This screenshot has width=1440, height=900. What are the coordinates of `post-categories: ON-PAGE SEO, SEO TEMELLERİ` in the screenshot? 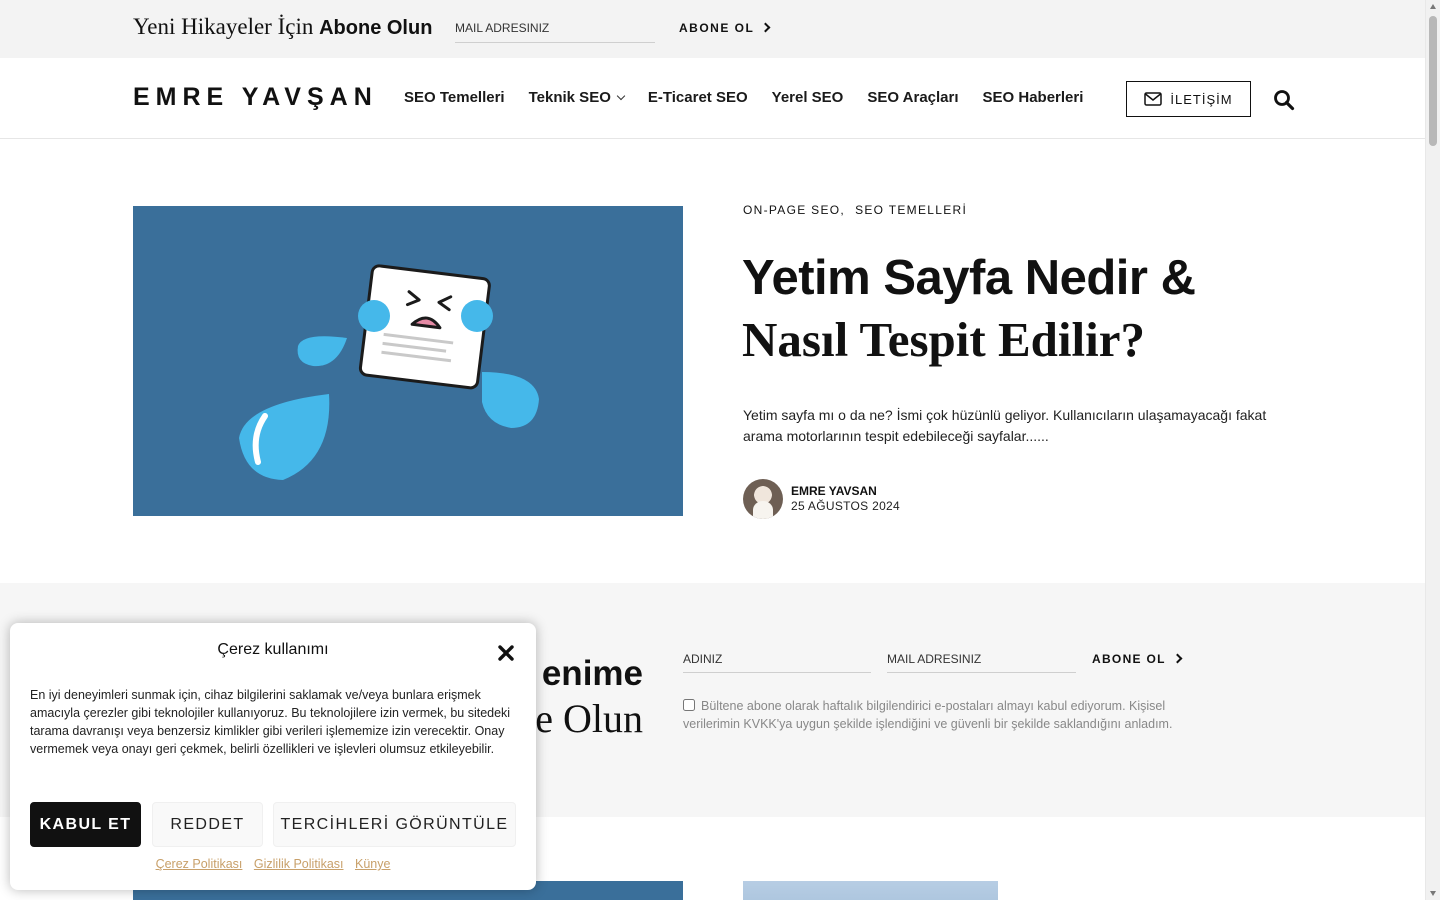 It's located at (855, 210).